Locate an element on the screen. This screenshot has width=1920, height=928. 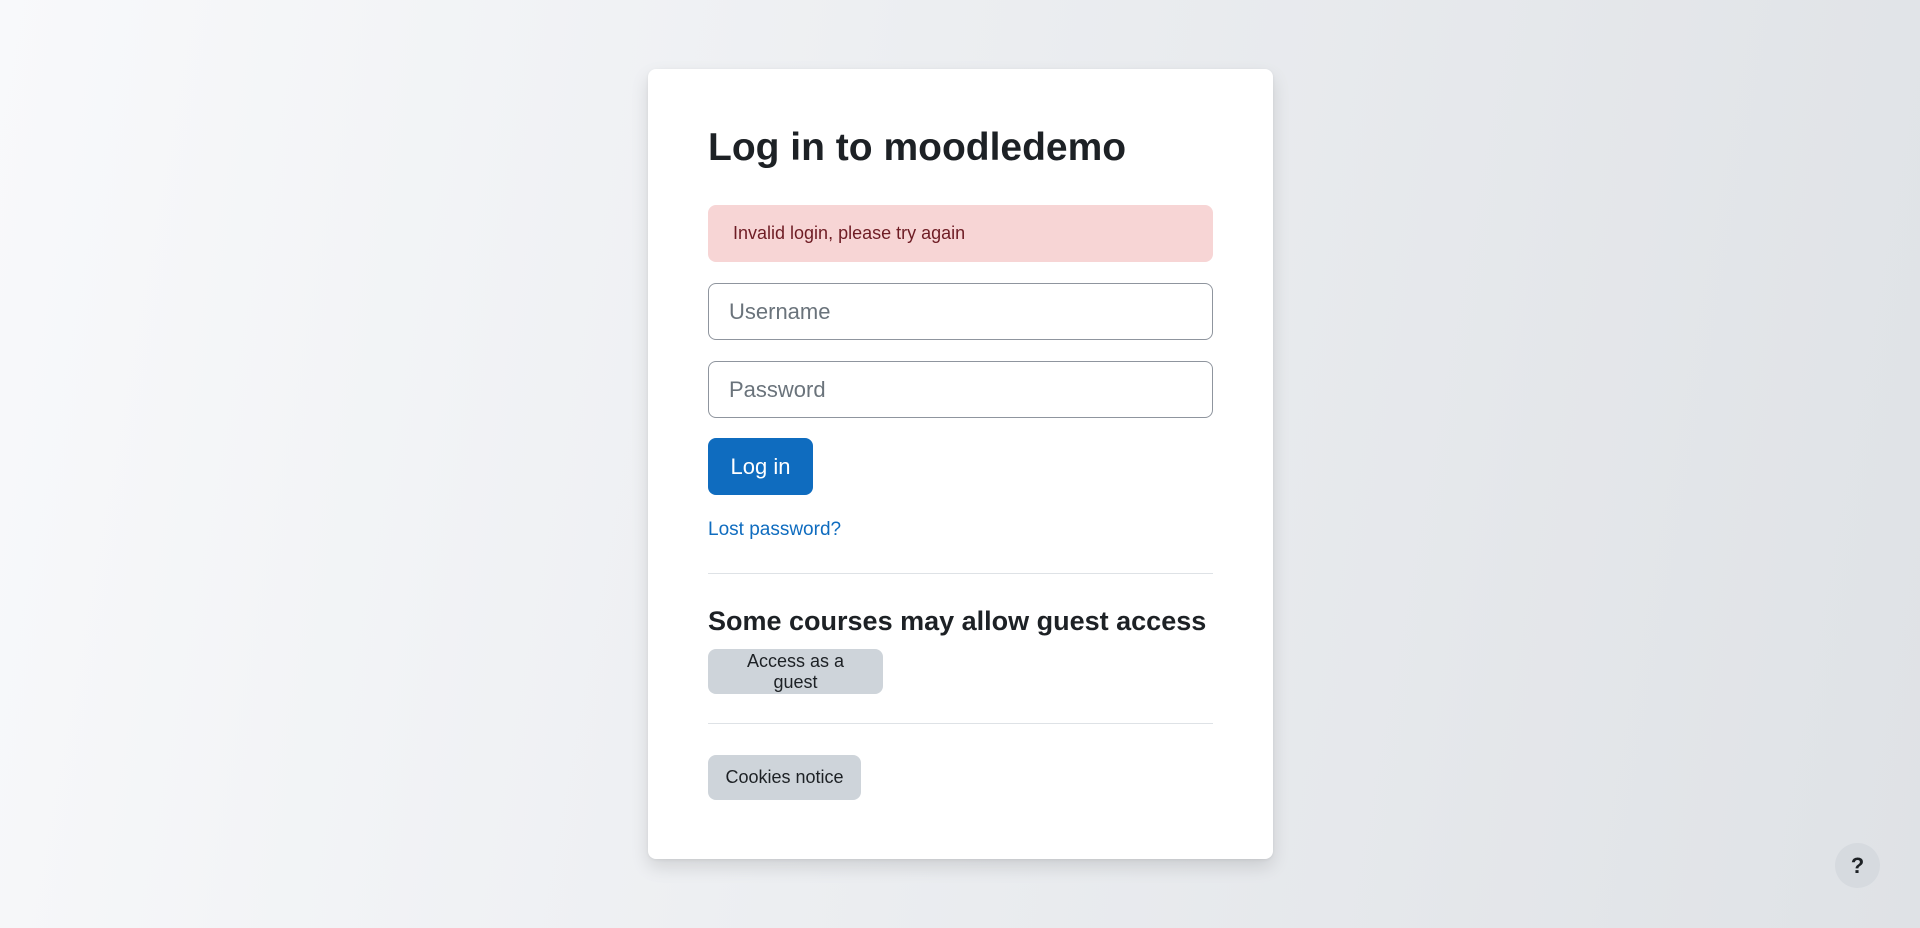
question-mark-icon: ? is located at coordinates (1857, 865).